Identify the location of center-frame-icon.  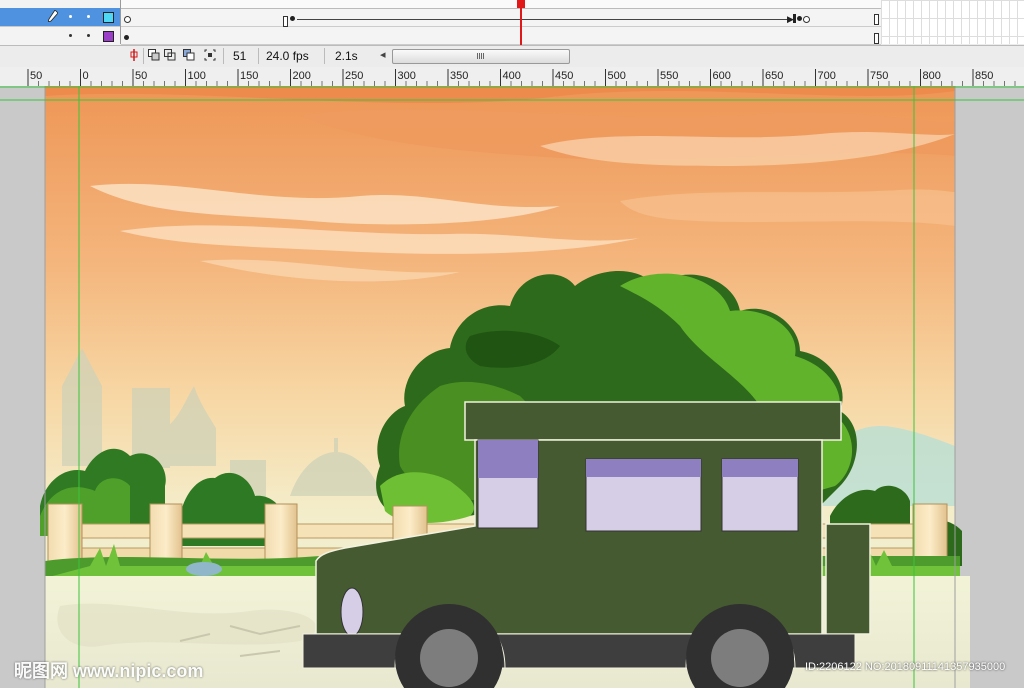
(134, 55).